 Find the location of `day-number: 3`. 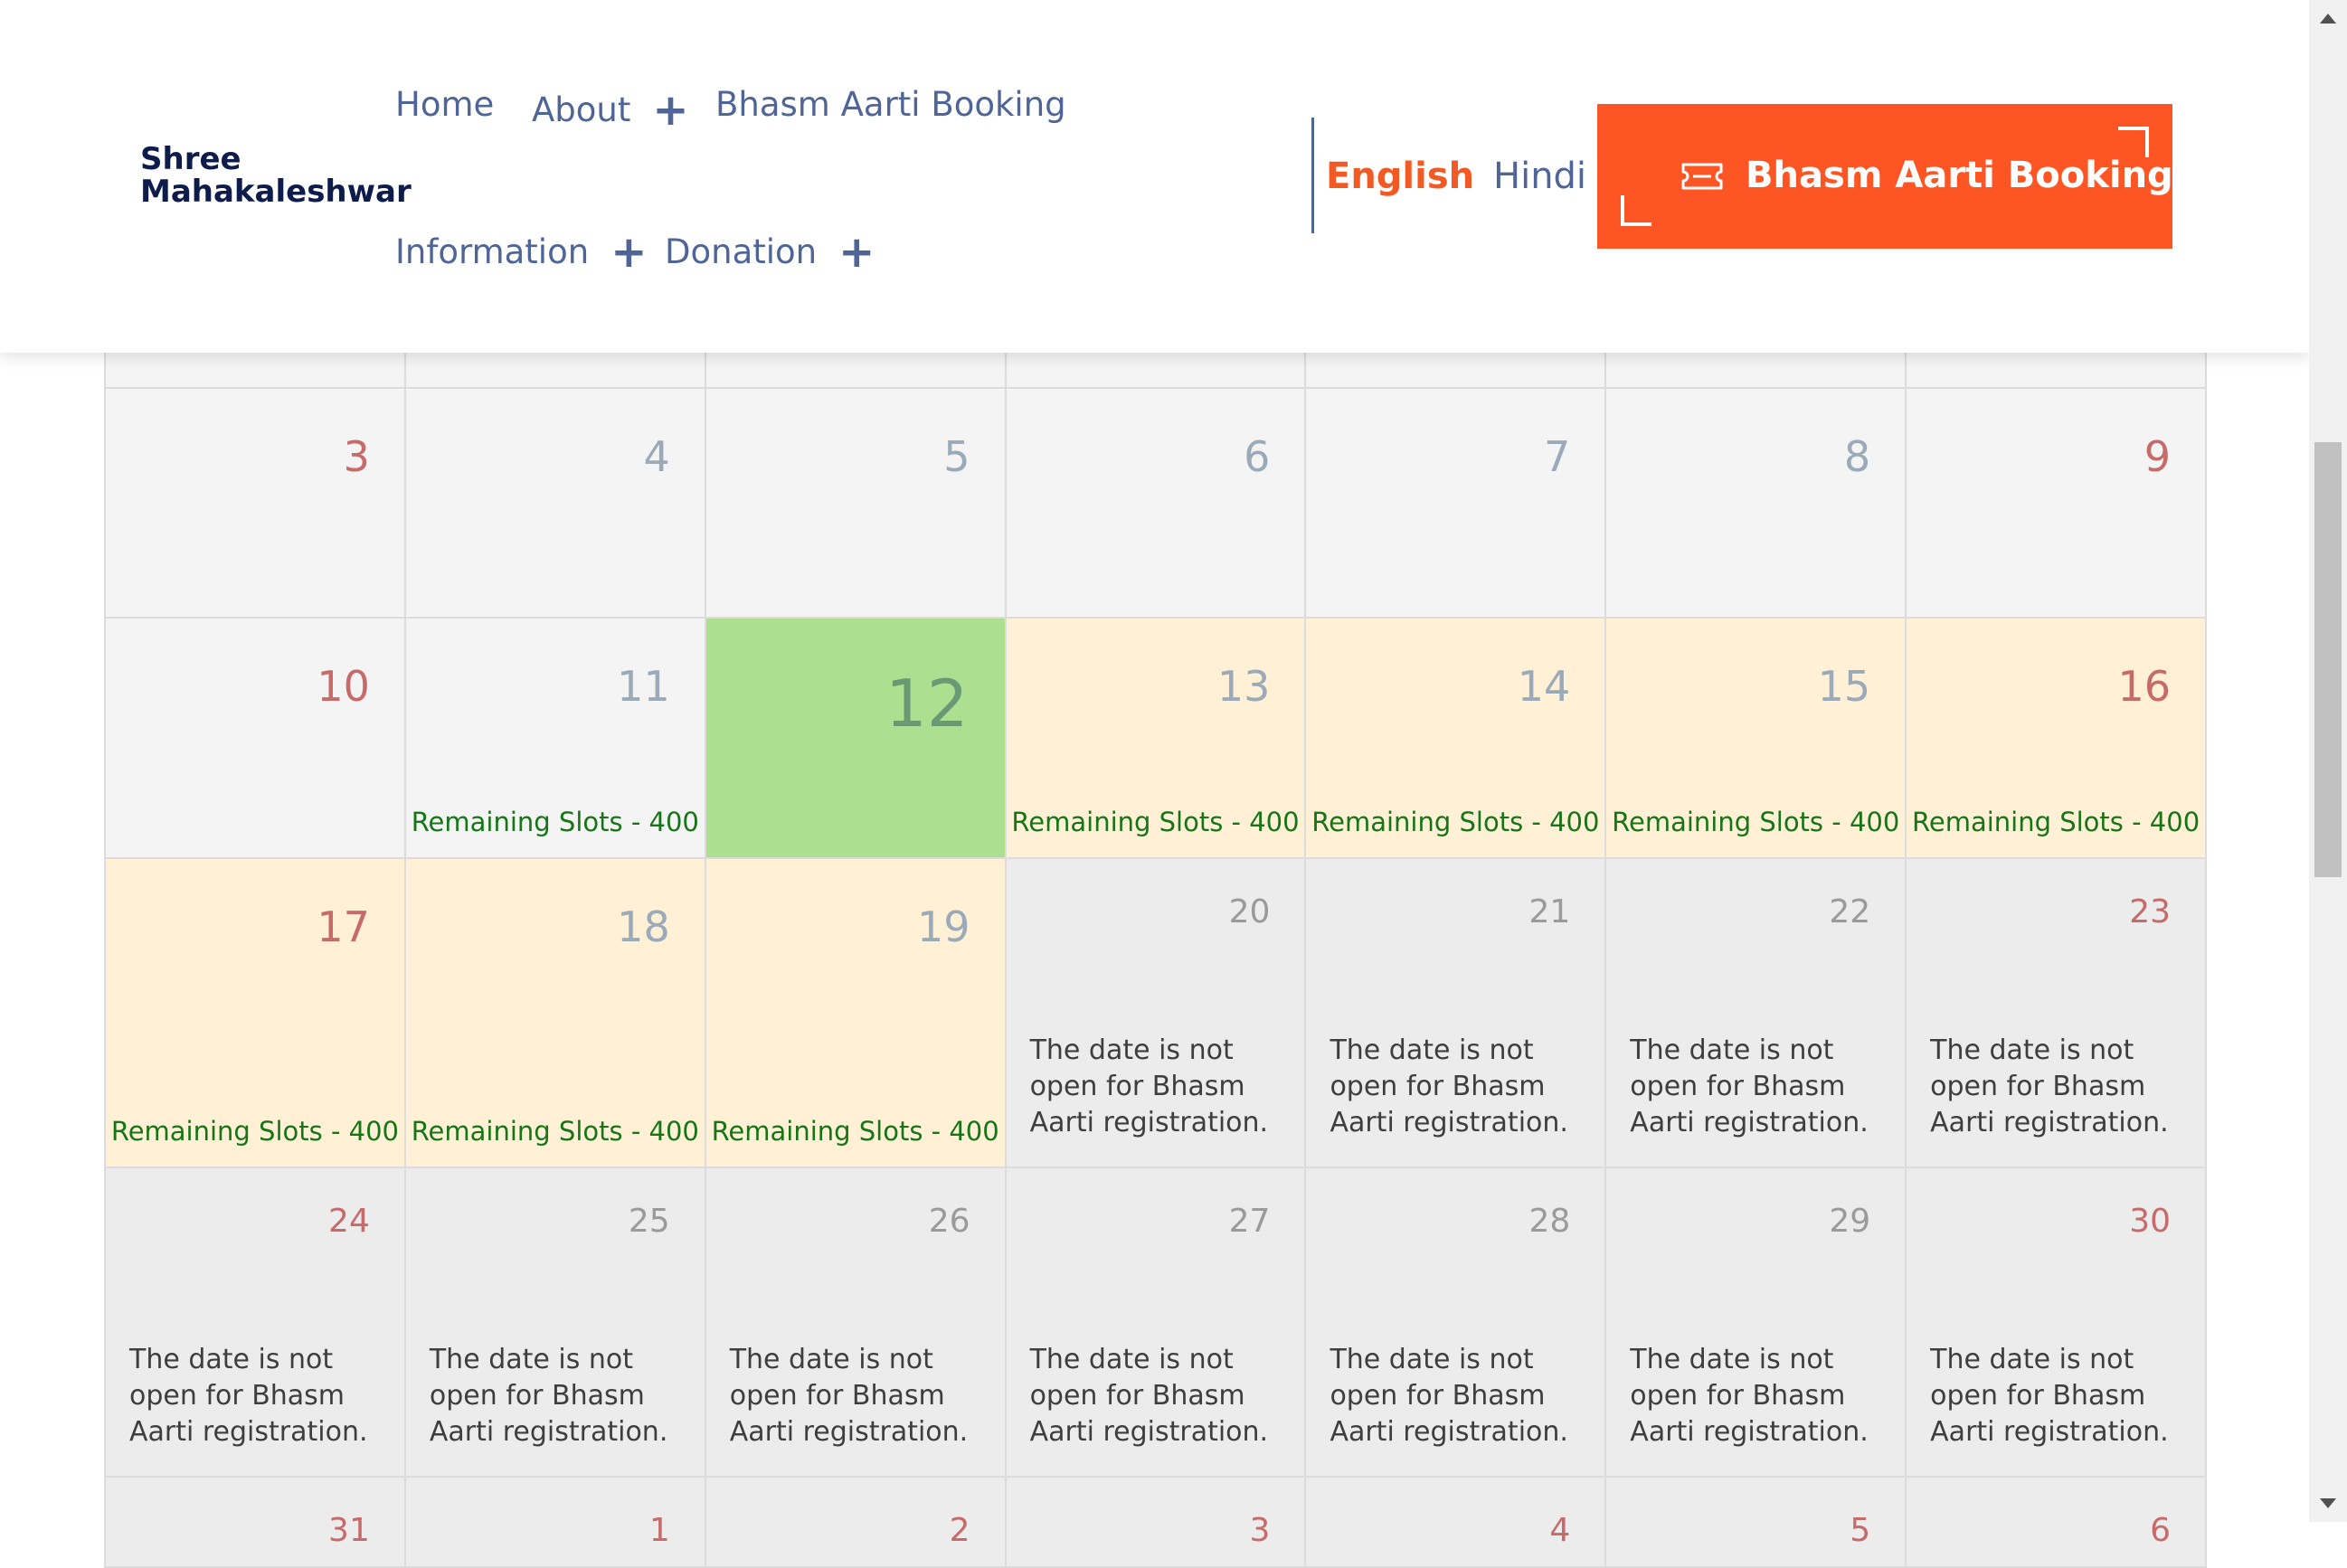

day-number: 3 is located at coordinates (1260, 1530).